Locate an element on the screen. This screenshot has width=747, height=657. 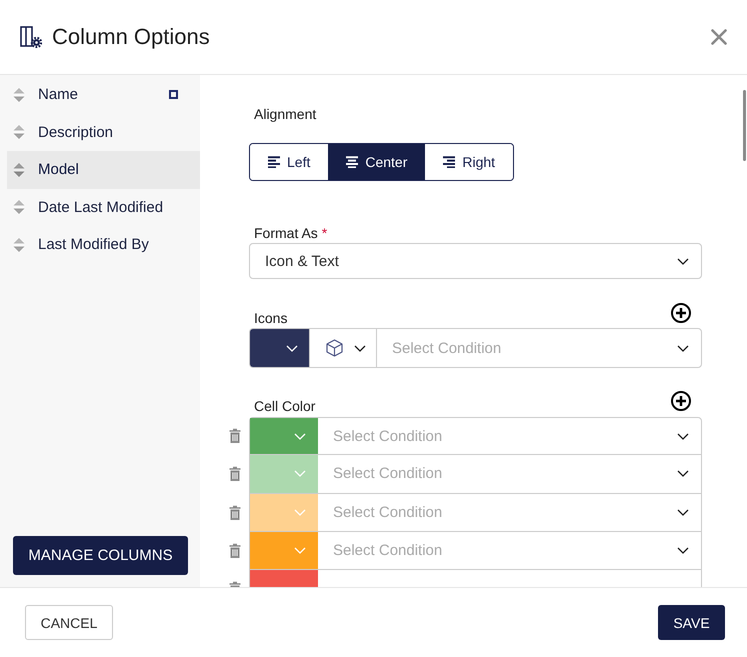
scrollbar-thumb is located at coordinates (744, 125).